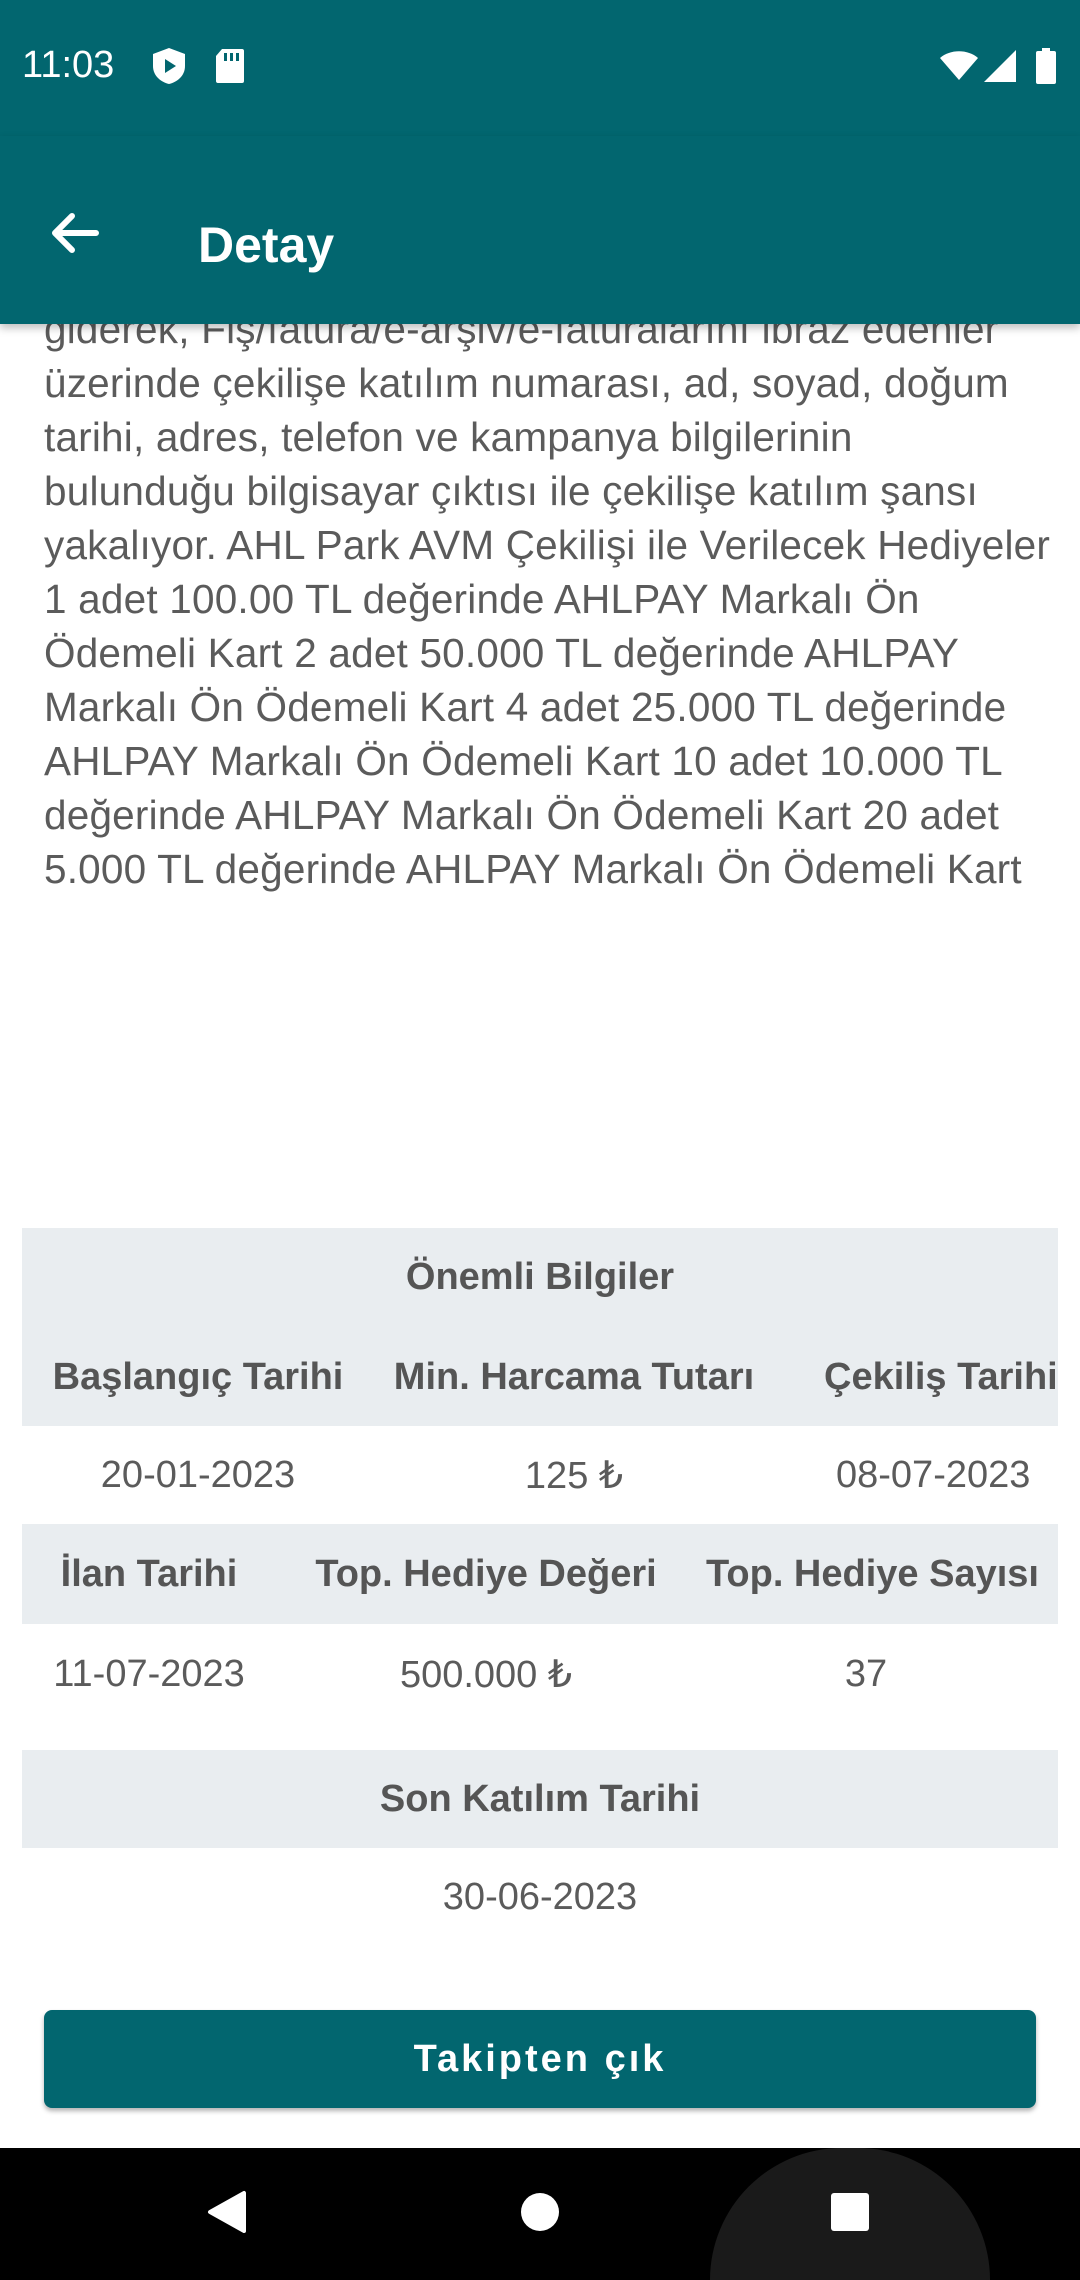 The width and height of the screenshot is (1080, 2280). I want to click on last-entry-table: Son Katılım Tarihi 30-06-2023, so click(540, 1848).